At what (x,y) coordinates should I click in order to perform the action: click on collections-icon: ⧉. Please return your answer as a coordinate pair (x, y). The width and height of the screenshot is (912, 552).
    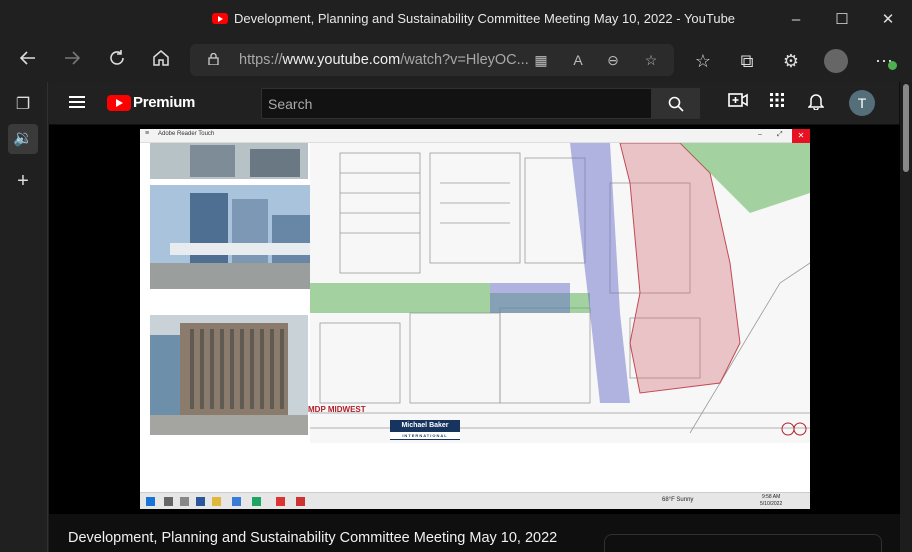
    Looking at the image, I should click on (747, 61).